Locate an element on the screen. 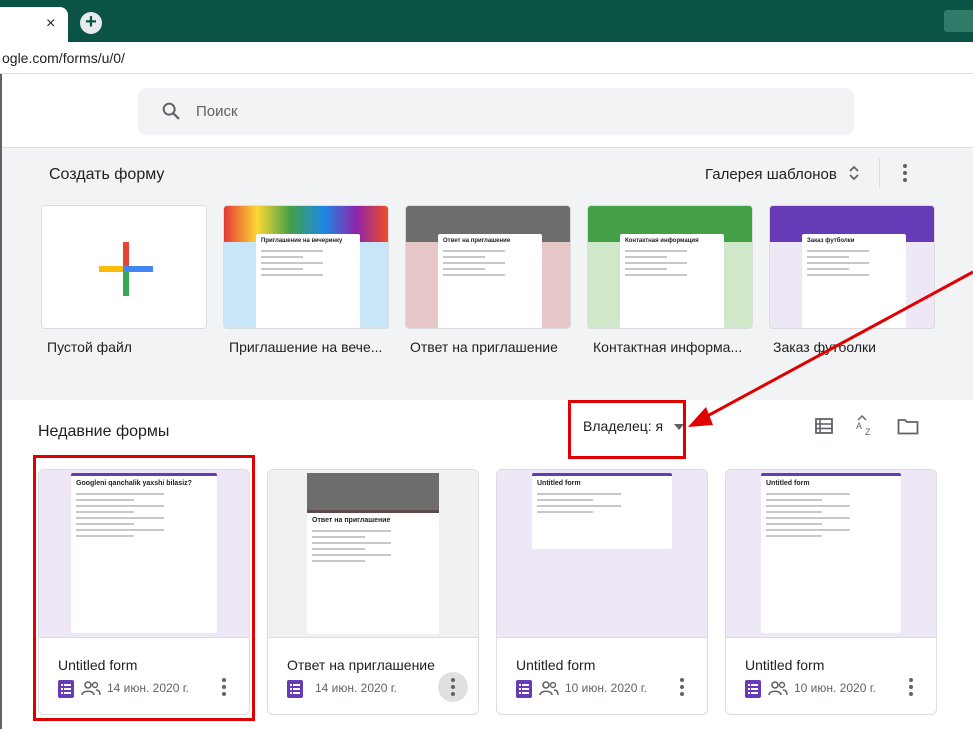 This screenshot has width=973, height=729. browser-tab-bar: × + is located at coordinates (486, 21).